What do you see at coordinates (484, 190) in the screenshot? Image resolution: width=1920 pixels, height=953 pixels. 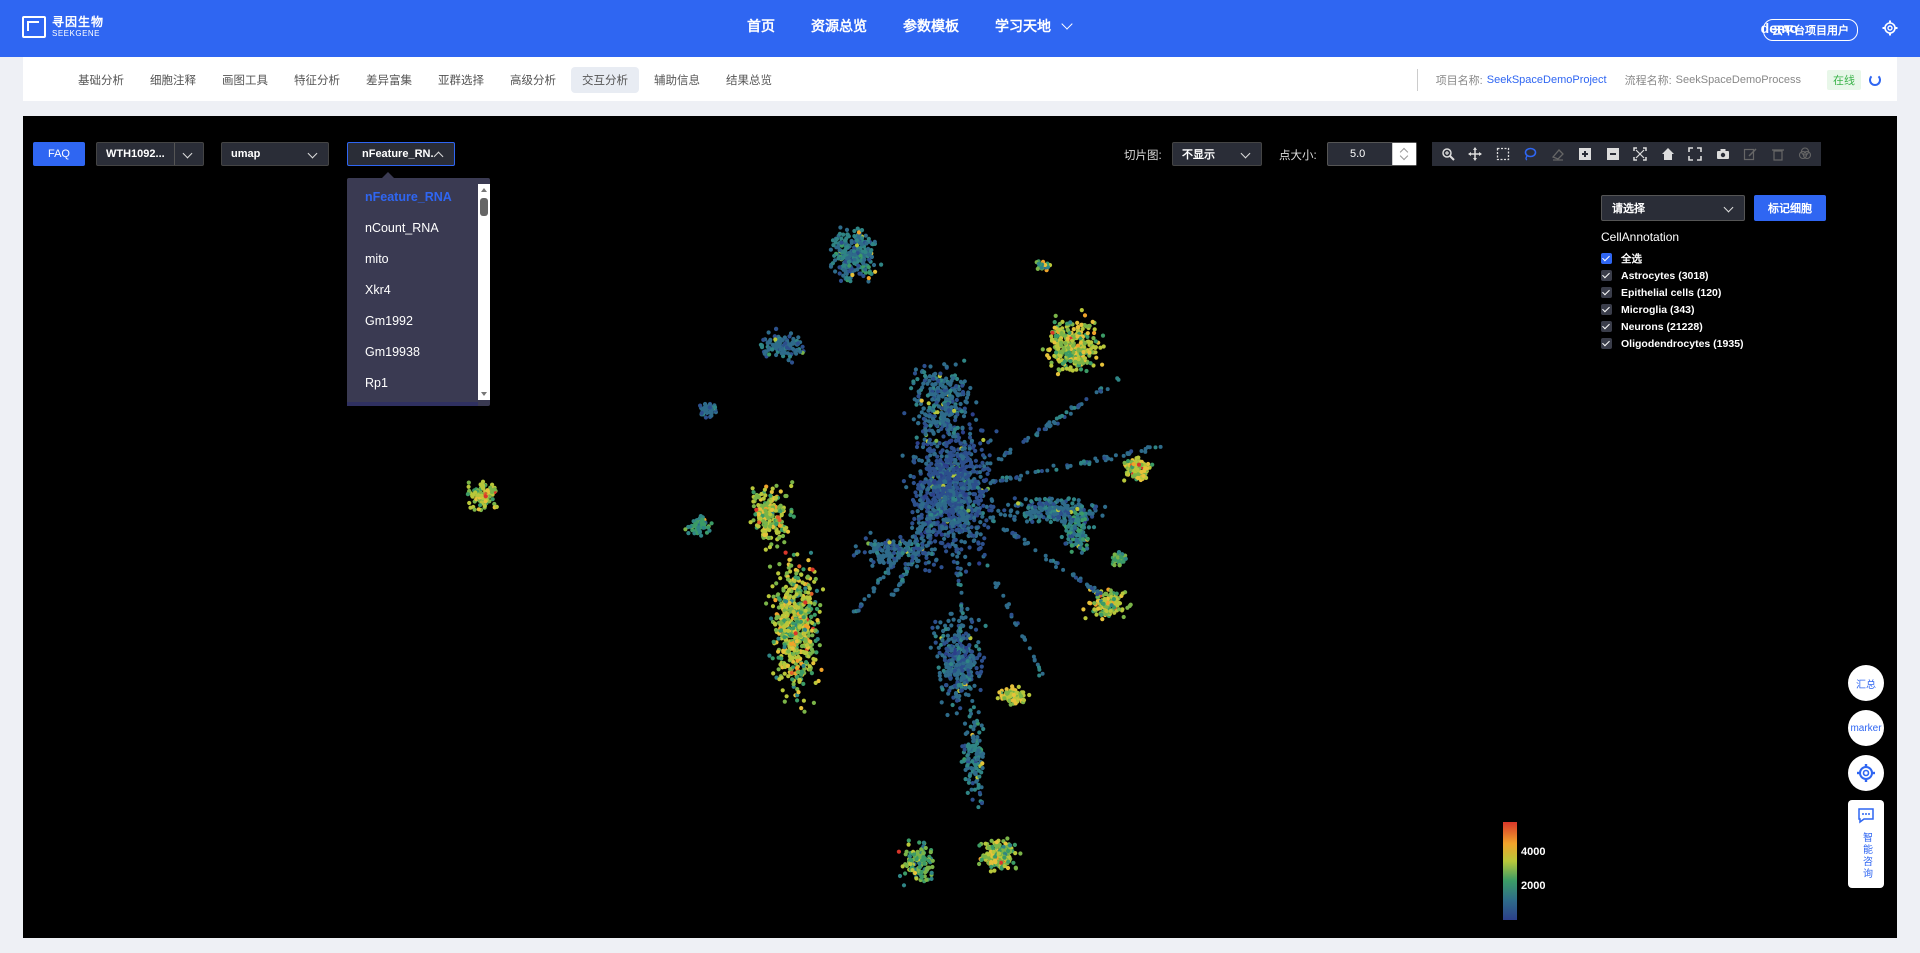 I see `scroll-up-arrow-icon` at bounding box center [484, 190].